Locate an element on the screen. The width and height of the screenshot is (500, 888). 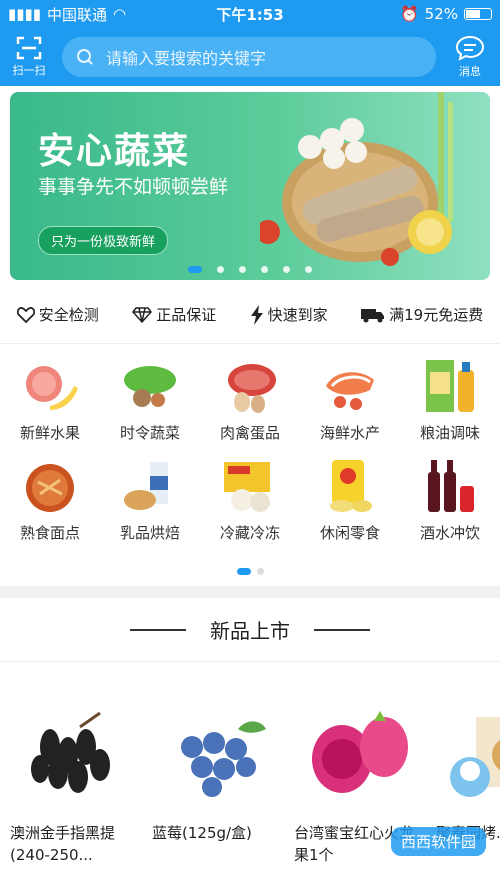
search-placeholder: 请输入要搜索的关键字 is located at coordinates (186, 58).